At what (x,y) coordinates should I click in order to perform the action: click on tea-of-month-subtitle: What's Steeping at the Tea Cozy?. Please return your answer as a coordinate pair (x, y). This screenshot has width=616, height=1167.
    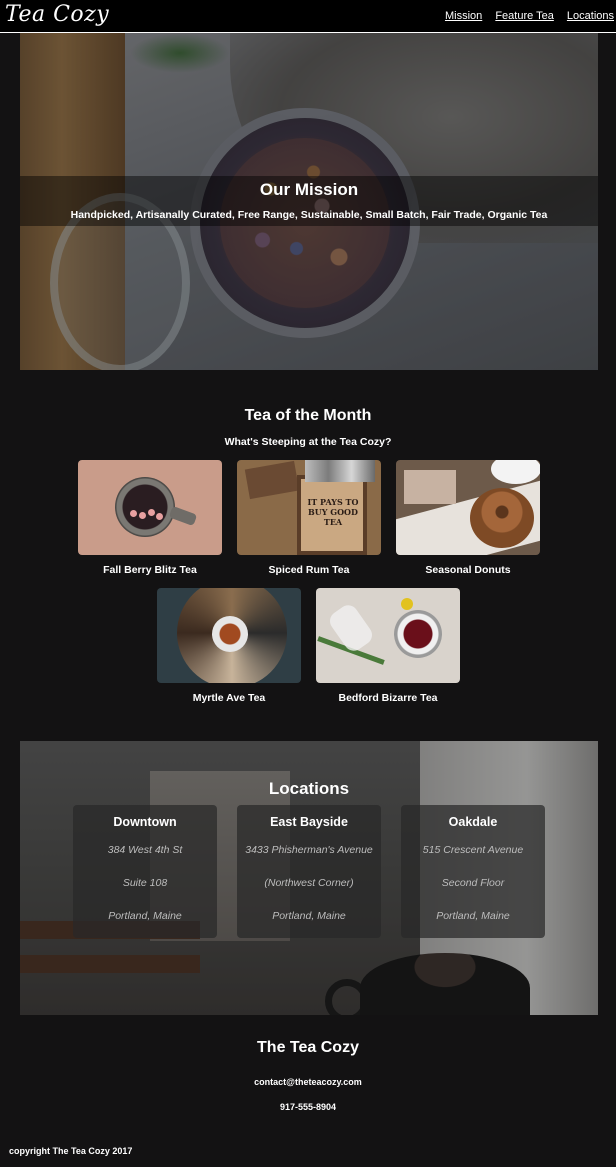
    Looking at the image, I should click on (308, 442).